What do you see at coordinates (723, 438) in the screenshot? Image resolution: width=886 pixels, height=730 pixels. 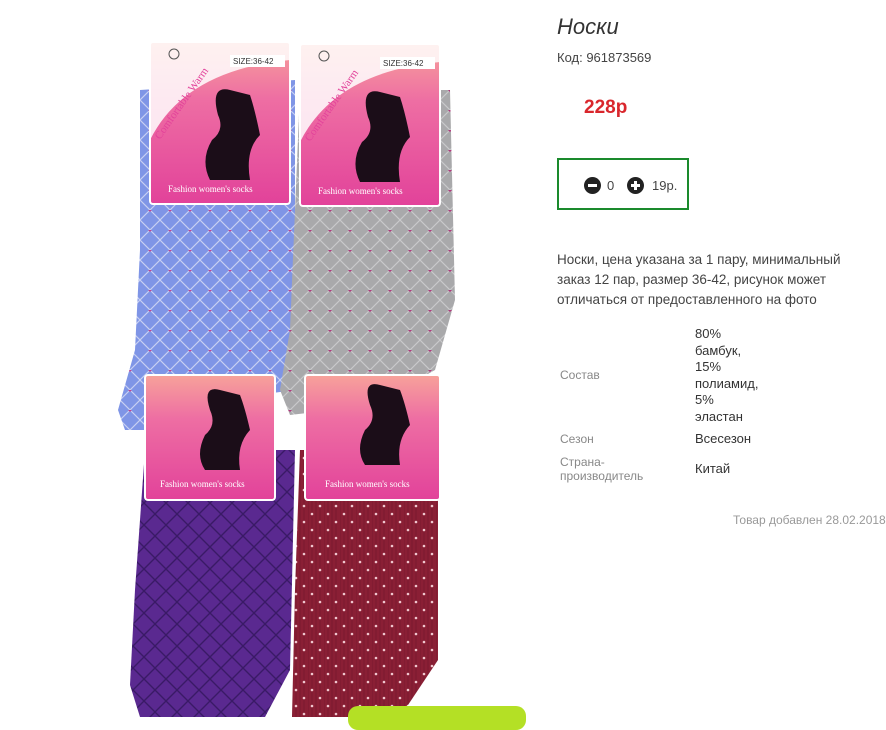 I see `season-value: Всесезон` at bounding box center [723, 438].